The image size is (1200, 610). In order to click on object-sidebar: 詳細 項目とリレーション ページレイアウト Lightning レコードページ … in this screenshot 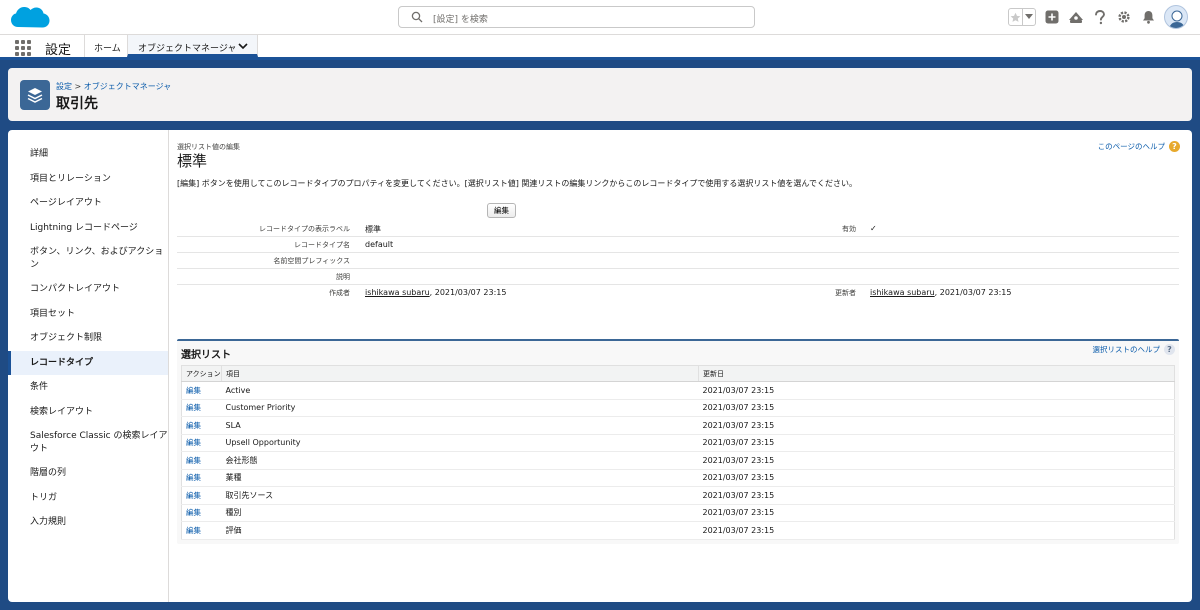, I will do `click(88, 366)`.